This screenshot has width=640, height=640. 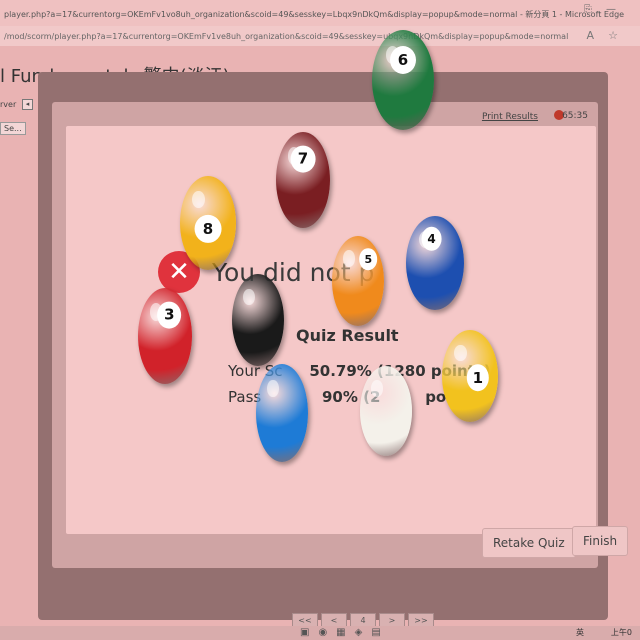 I want to click on taskbar: ▣◉▦◈▤ 英 上午0, so click(x=320, y=633).